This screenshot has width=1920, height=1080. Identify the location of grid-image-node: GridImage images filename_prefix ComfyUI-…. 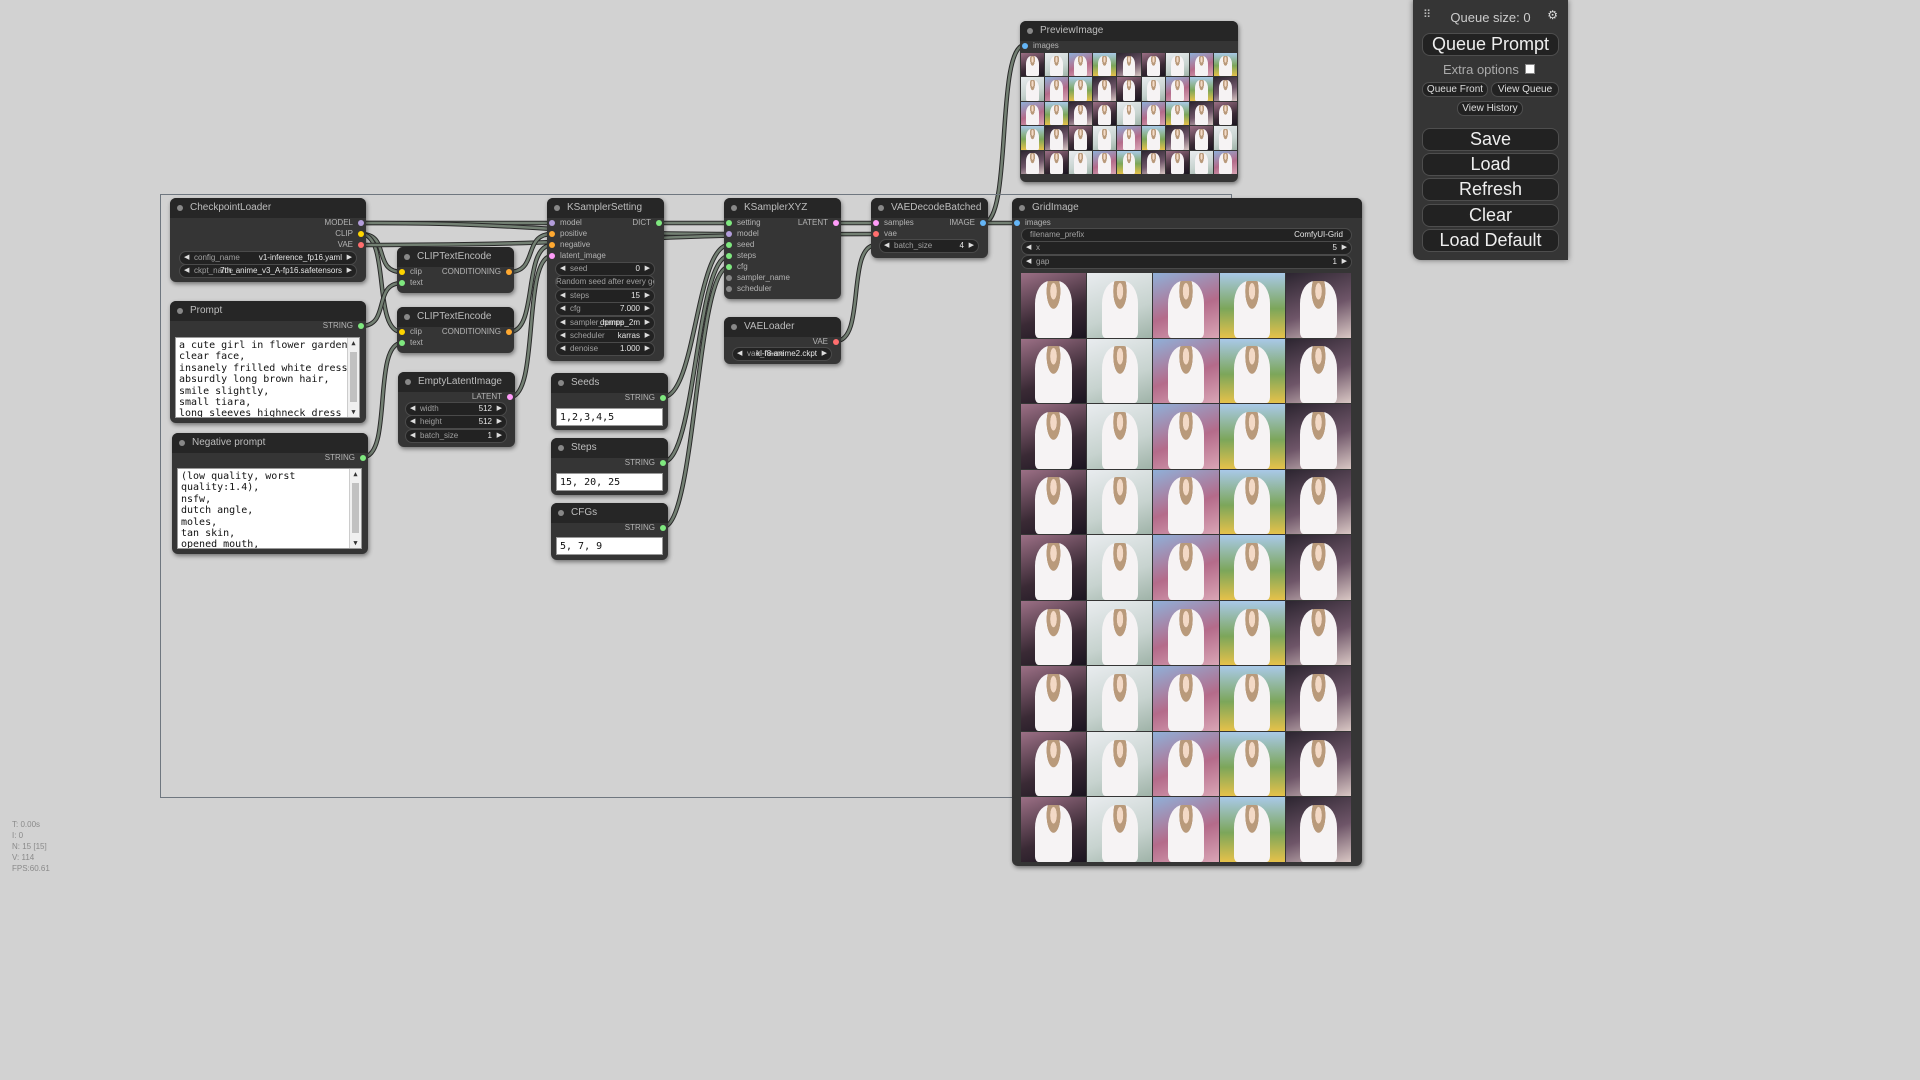
(1187, 532).